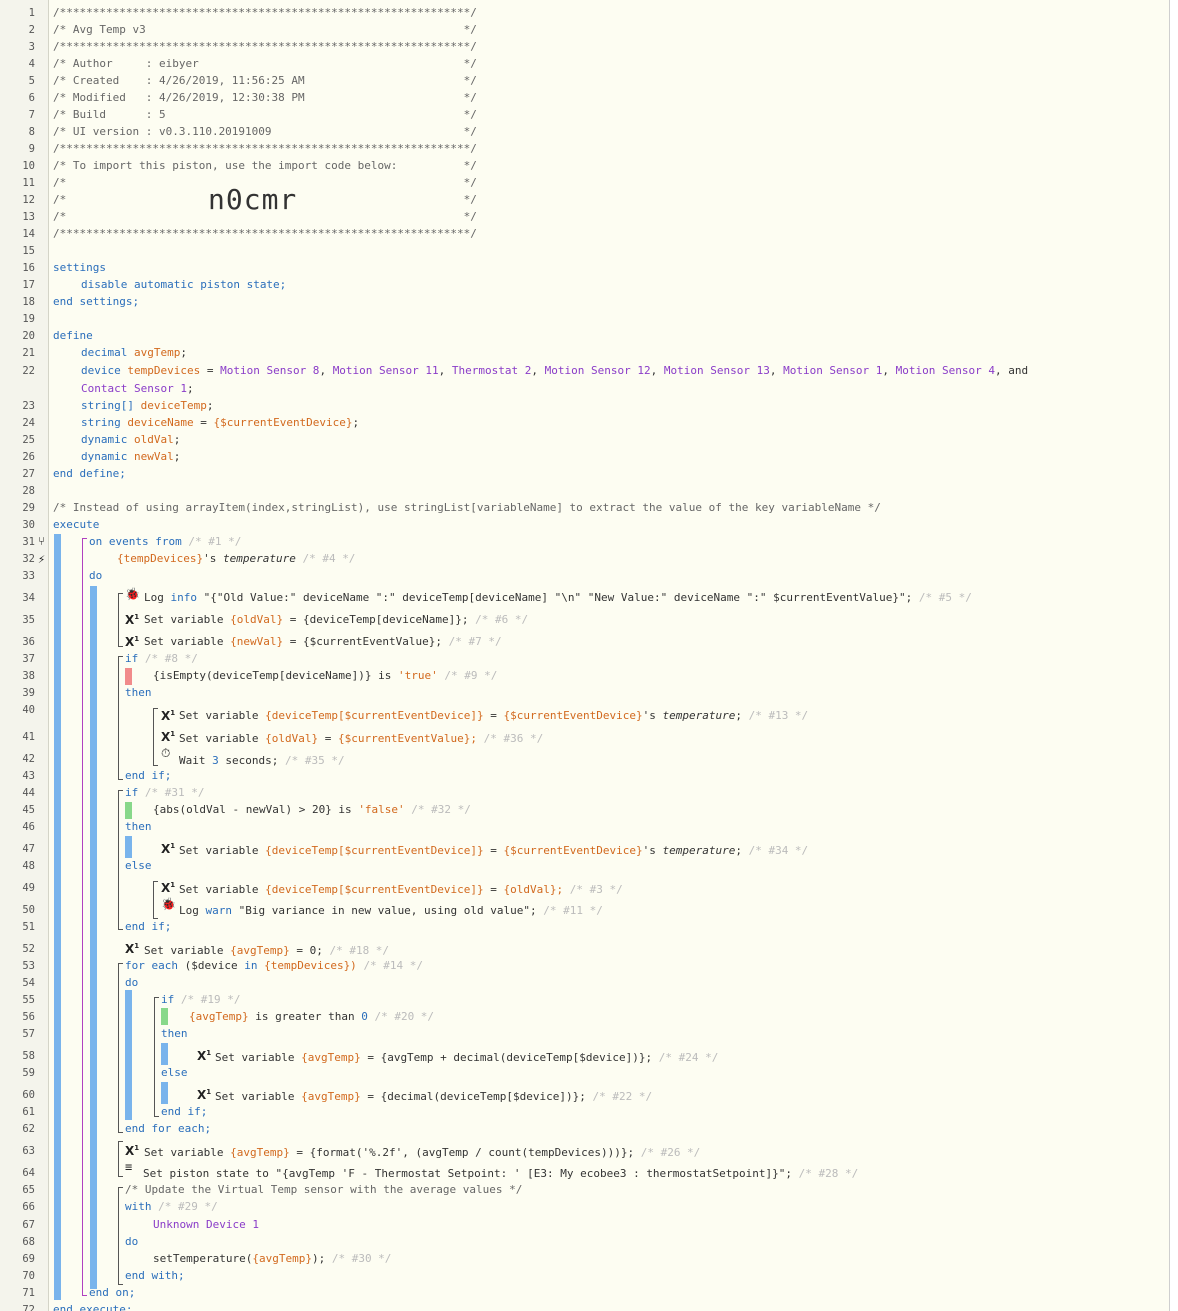  Describe the element at coordinates (28, 440) in the screenshot. I see `line-number: 25` at that location.